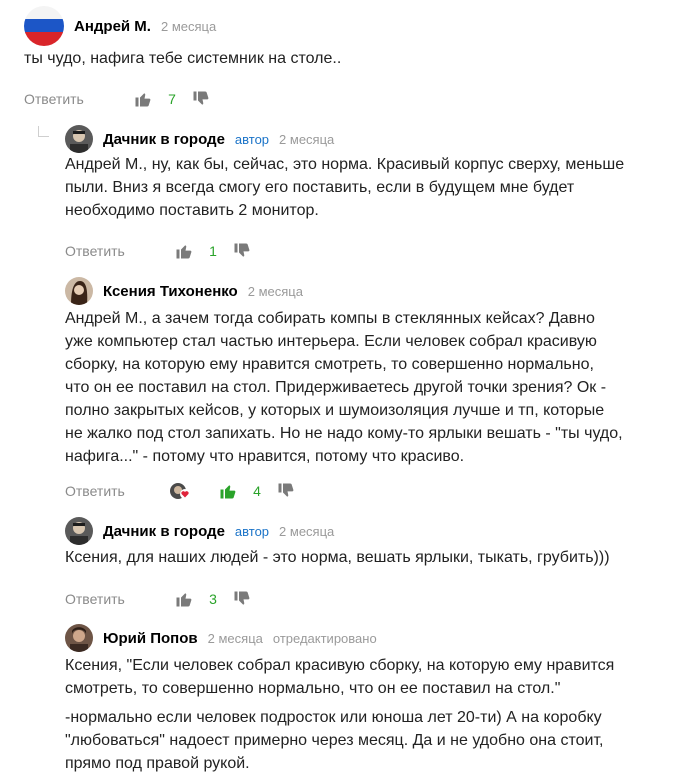  I want to click on like-count: 1, so click(213, 251).